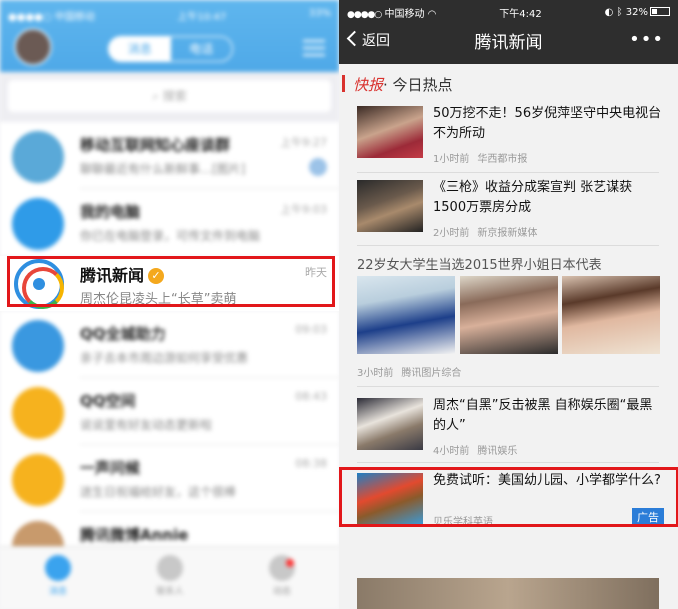 The height and width of the screenshot is (609, 678). I want to click on list-item: 移动互联网知心座谈群 聊聊最近有什么新鲜事…[图片] 上午9:27, so click(169, 155).